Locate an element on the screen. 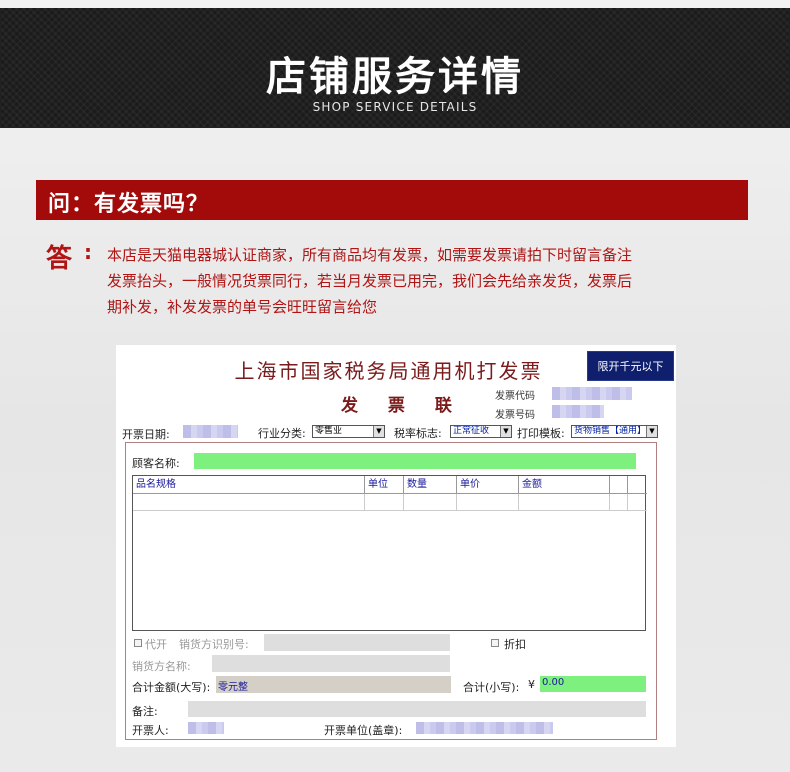 Image resolution: width=790 pixels, height=772 pixels. banner-subtitle: SHOP SERVICE DETAILS is located at coordinates (395, 107).